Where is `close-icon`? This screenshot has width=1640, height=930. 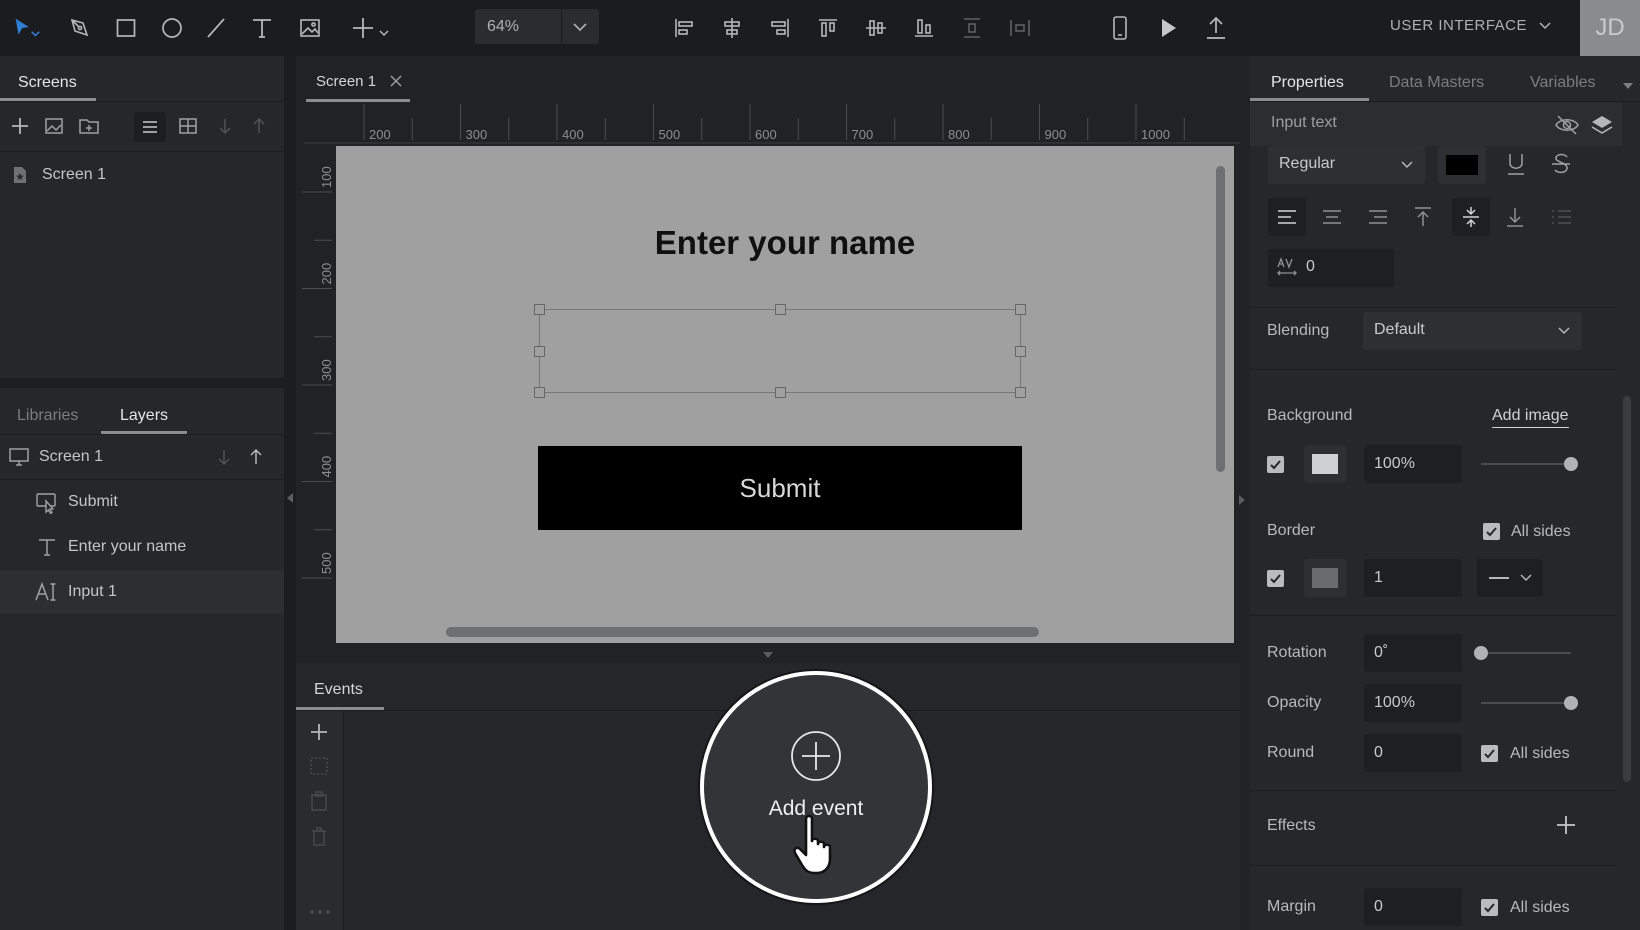
close-icon is located at coordinates (396, 81).